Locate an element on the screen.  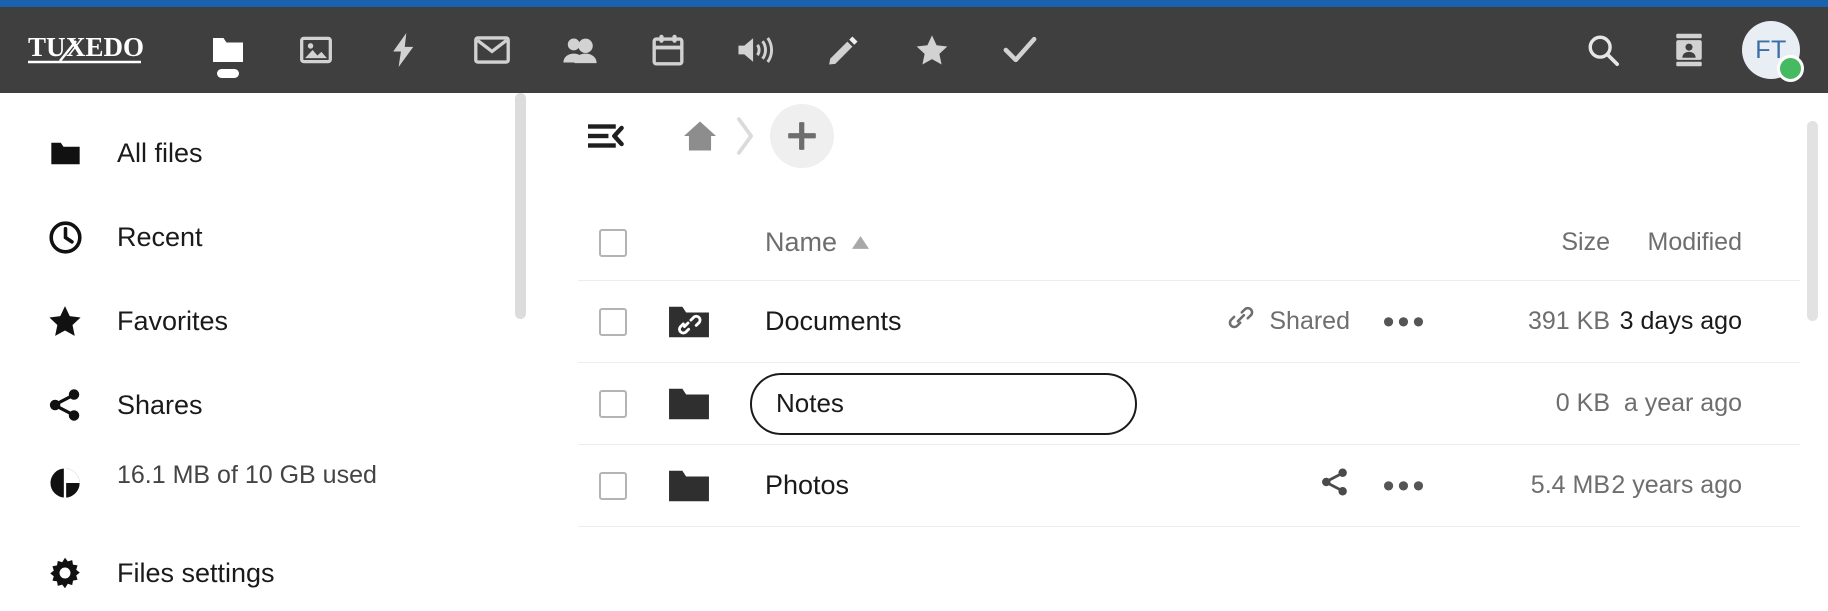
sidebar-item-all-files: All files is located at coordinates (269, 153).